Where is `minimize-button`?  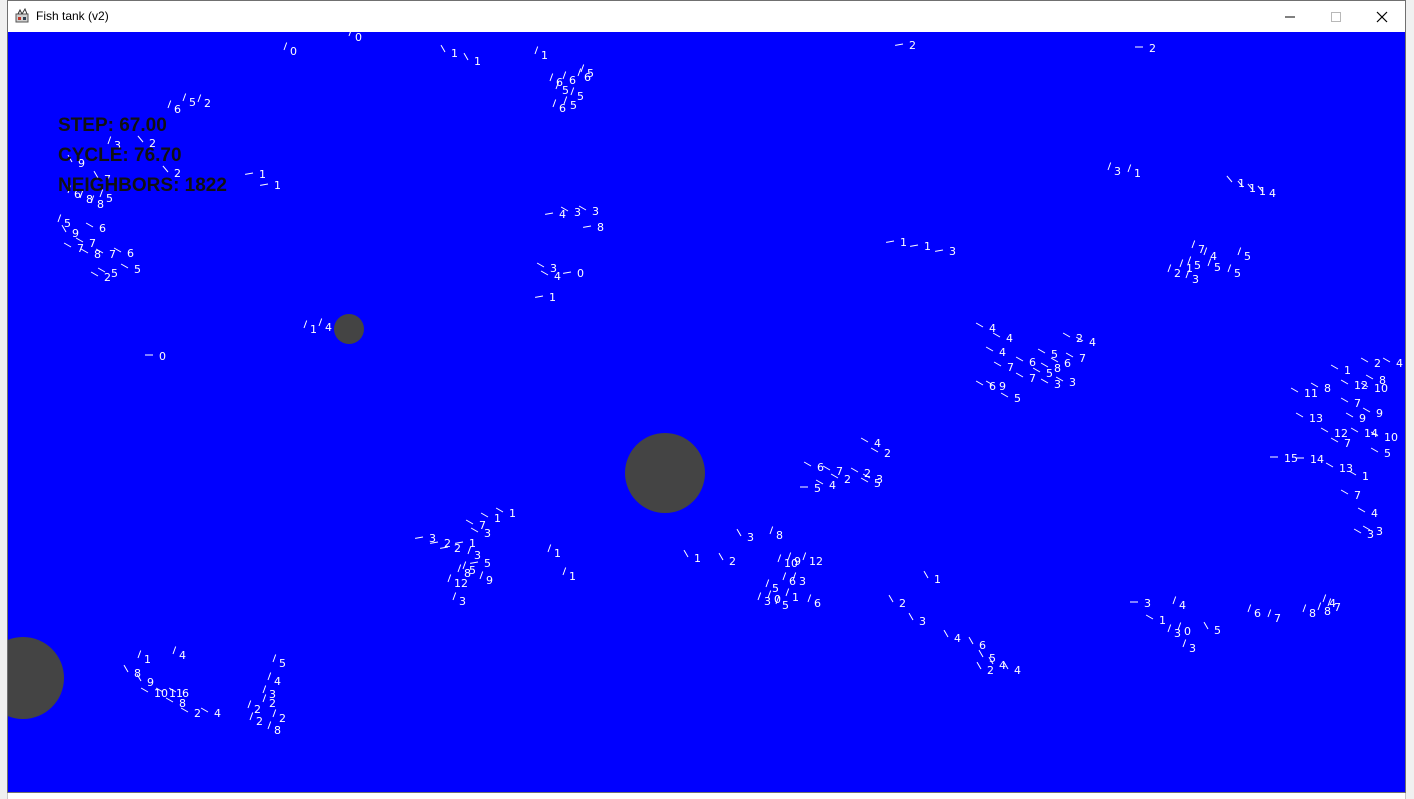 minimize-button is located at coordinates (1290, 16).